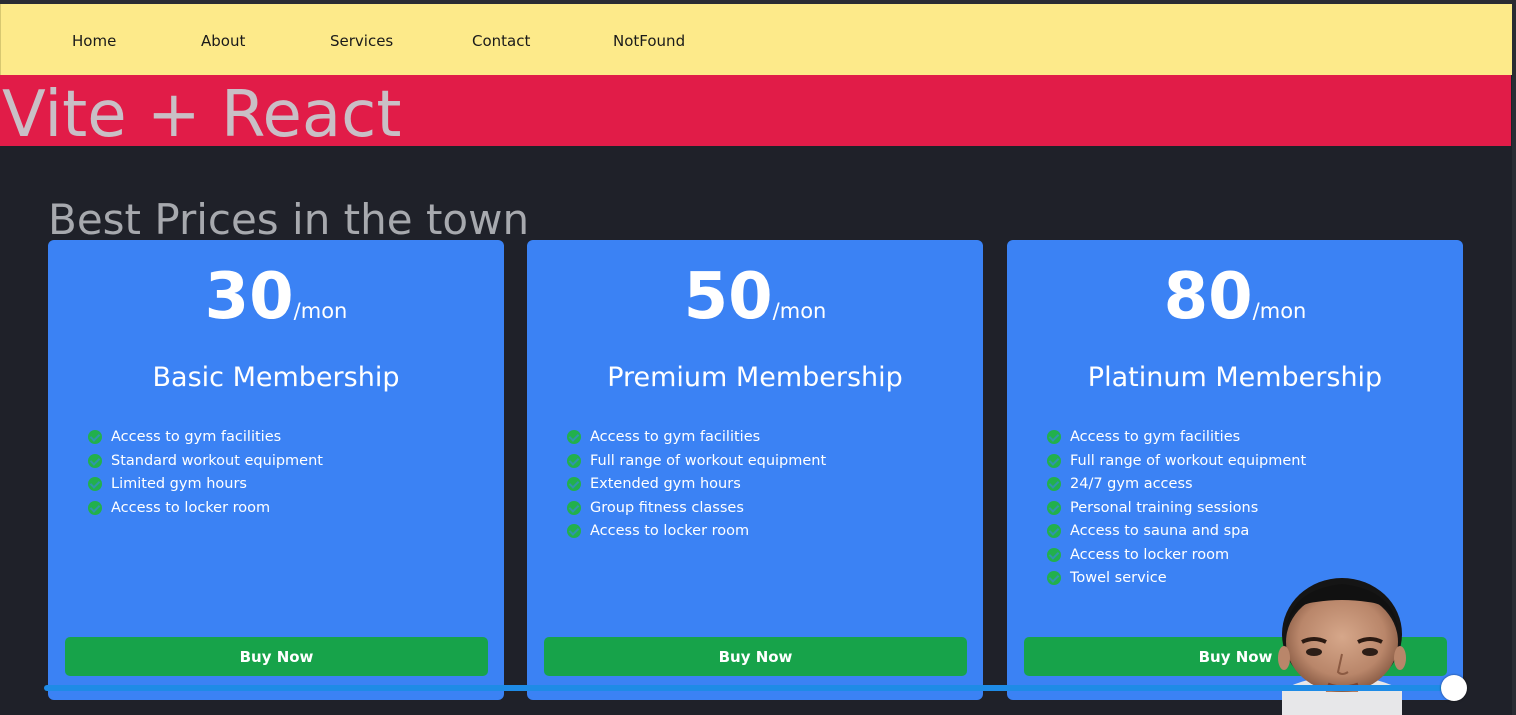  I want to click on feature-item: Group fitness classes, so click(696, 510).